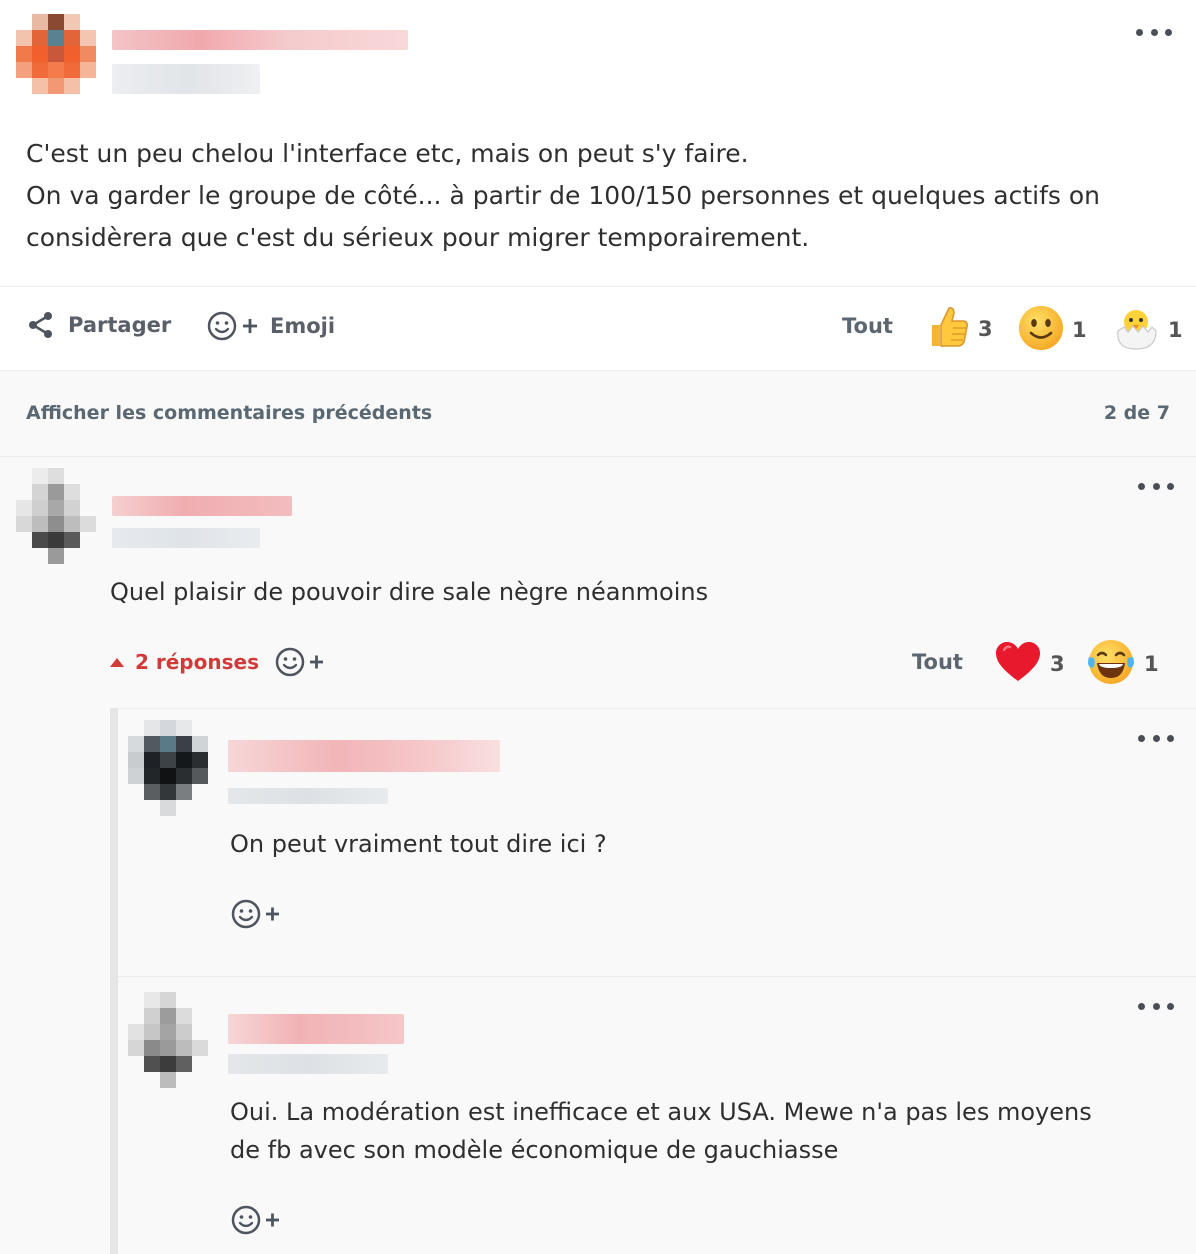  I want to click on share-button: Partager, so click(98, 325).